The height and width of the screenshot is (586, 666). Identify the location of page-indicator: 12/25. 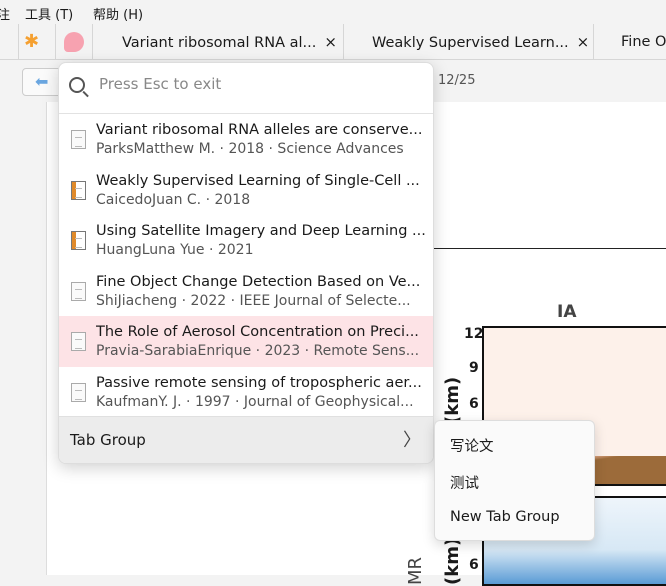
(457, 80).